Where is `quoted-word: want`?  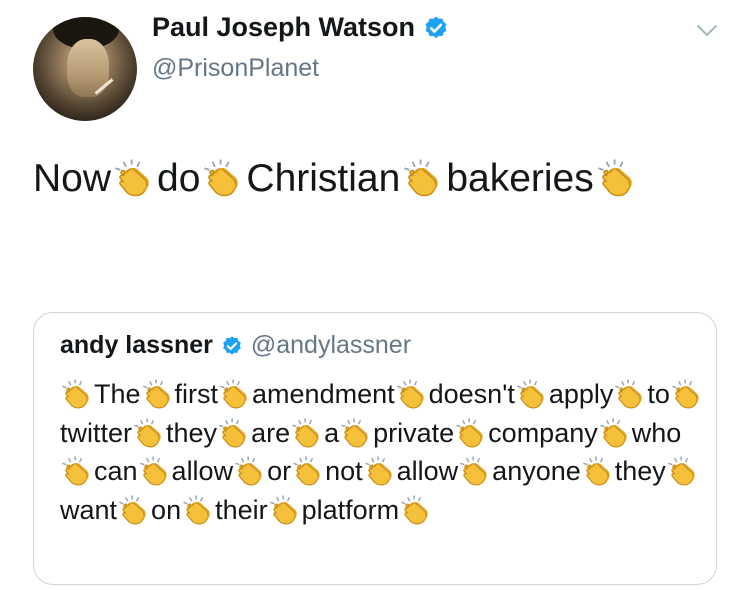
quoted-word: want is located at coordinates (89, 509).